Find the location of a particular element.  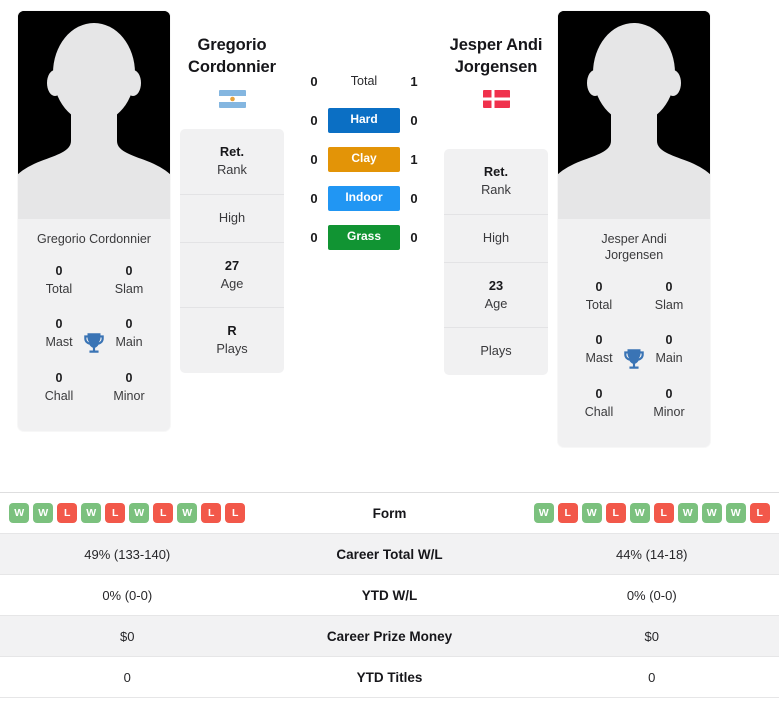

info-row-plays: Plays is located at coordinates (496, 351).